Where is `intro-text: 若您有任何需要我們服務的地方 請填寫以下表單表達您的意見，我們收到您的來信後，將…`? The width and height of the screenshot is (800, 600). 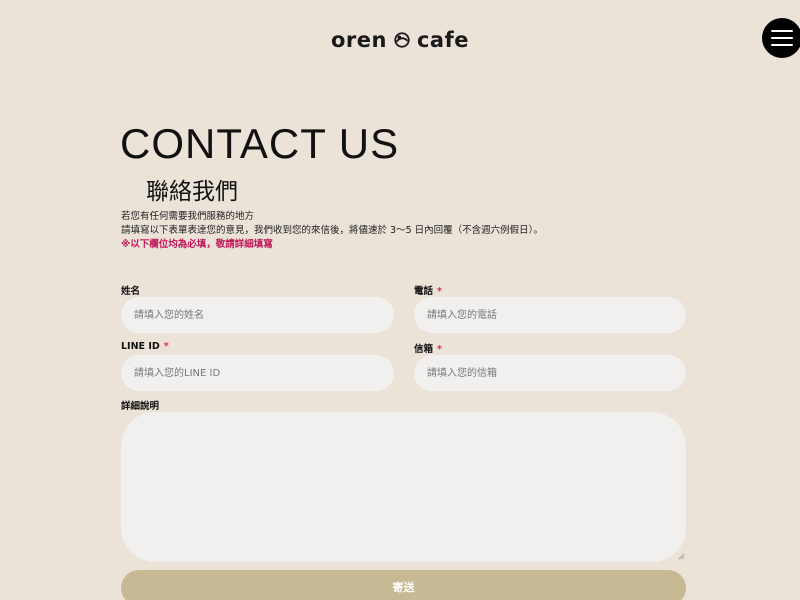 intro-text: 若您有任何需要我們服務的地方 請填寫以下表單表達您的意見，我們收到您的來信後，將… is located at coordinates (332, 231).